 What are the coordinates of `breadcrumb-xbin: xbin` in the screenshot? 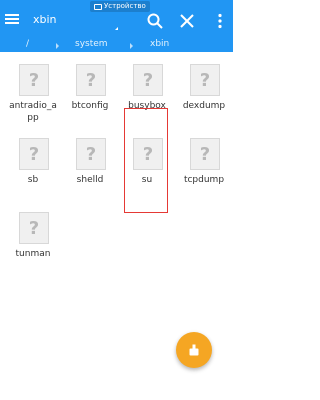 It's located at (159, 44).